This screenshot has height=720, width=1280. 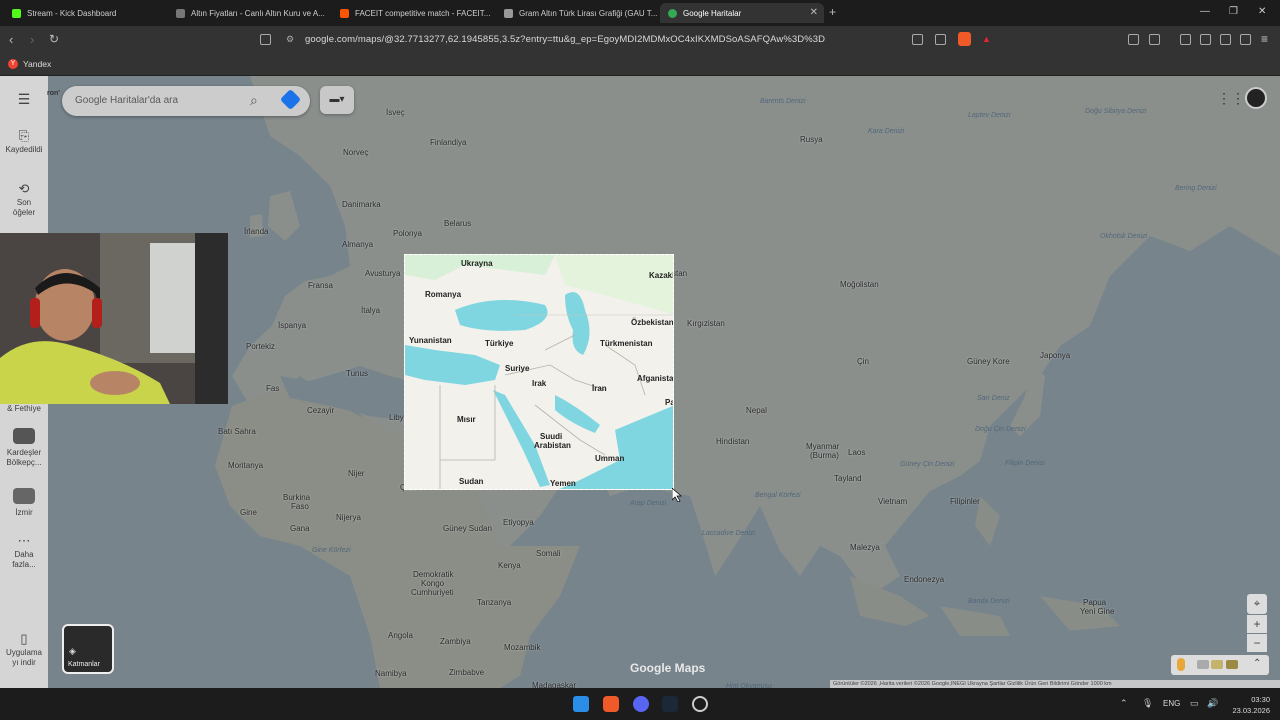 What do you see at coordinates (237, 431) in the screenshot?
I see `map-place-label: Batı Sahra` at bounding box center [237, 431].